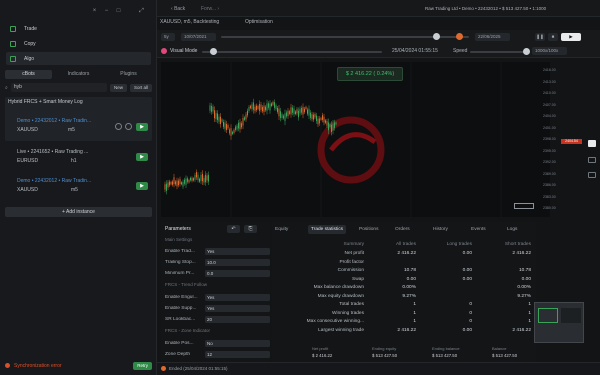 The image size is (600, 375). What do you see at coordinates (459, 36) in the screenshot?
I see `range-slider-end` at bounding box center [459, 36].